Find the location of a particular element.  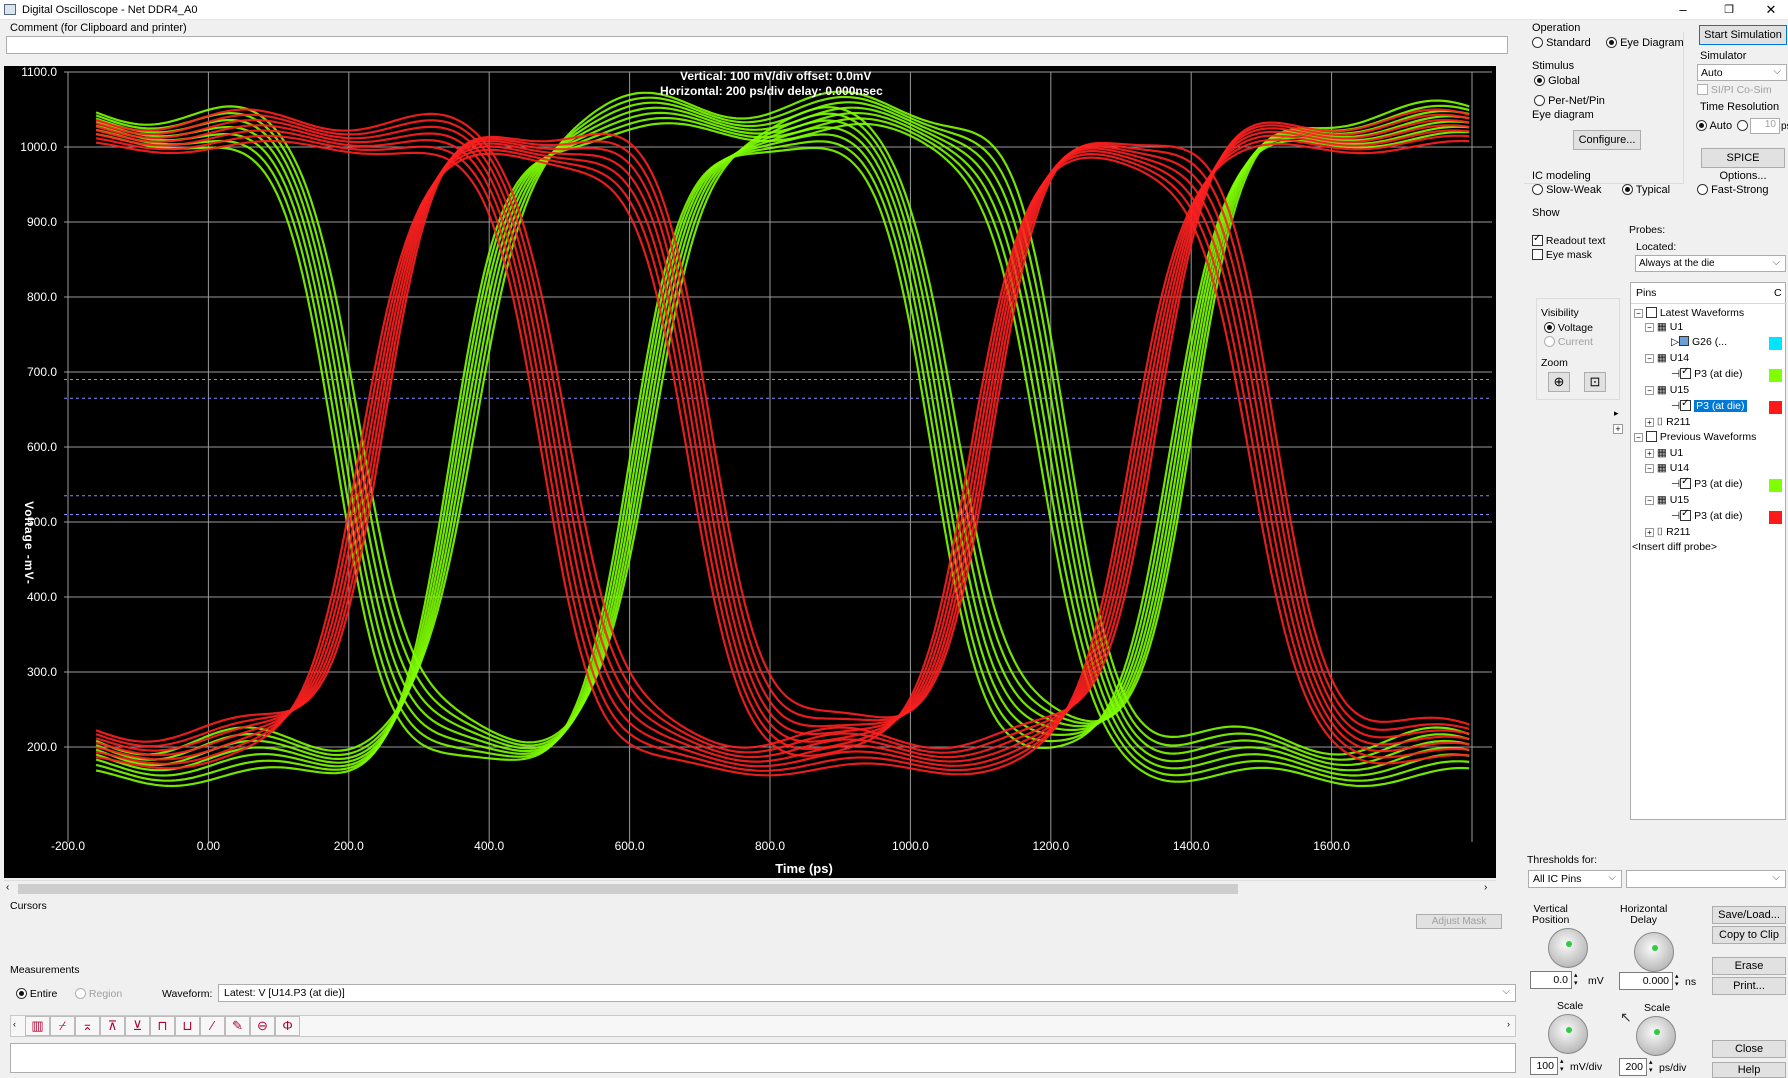

add-probe-icon: + is located at coordinates (1618, 429).